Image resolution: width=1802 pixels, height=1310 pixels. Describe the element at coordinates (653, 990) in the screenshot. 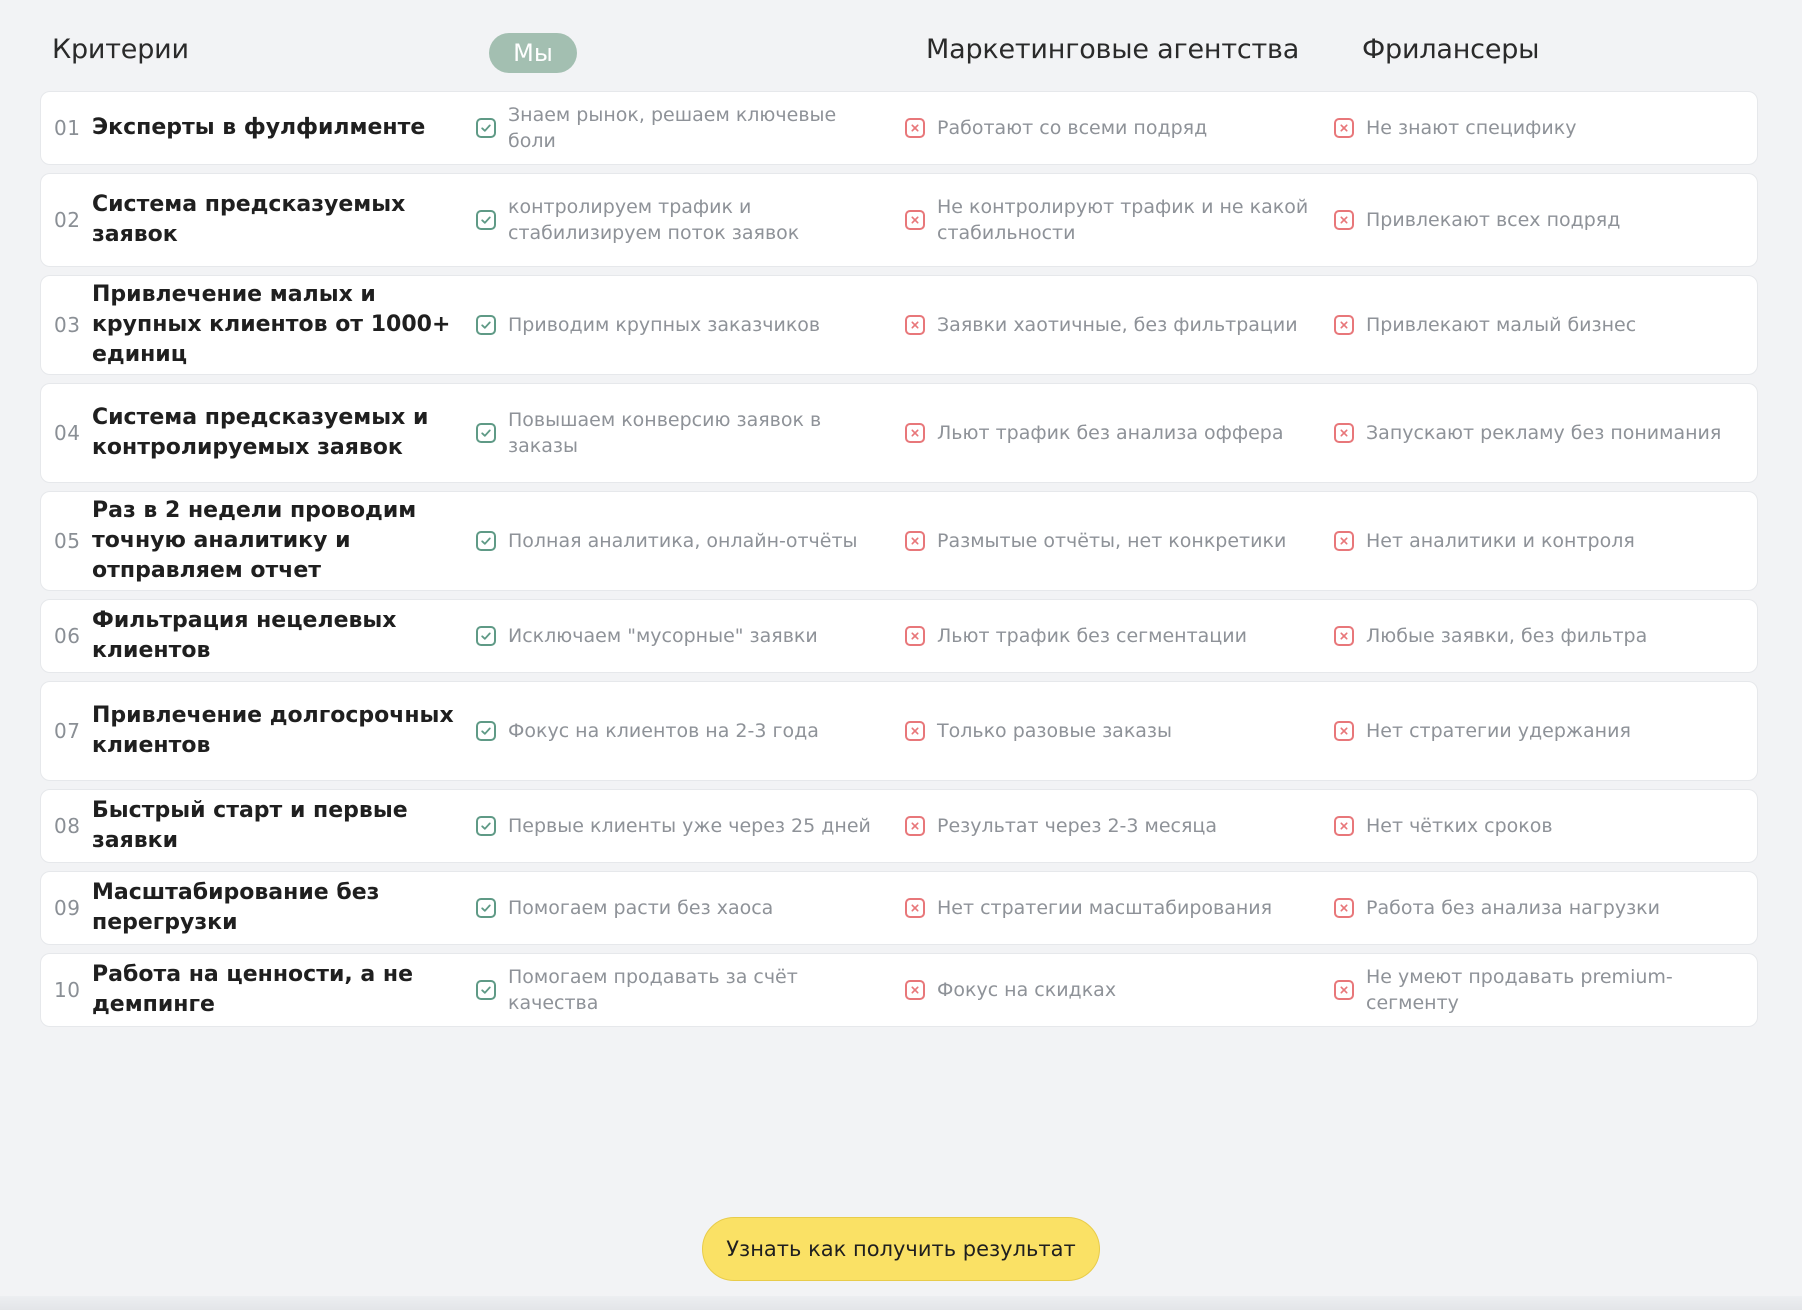

I see `us-text: Помогаем продавать за счёт качества` at that location.